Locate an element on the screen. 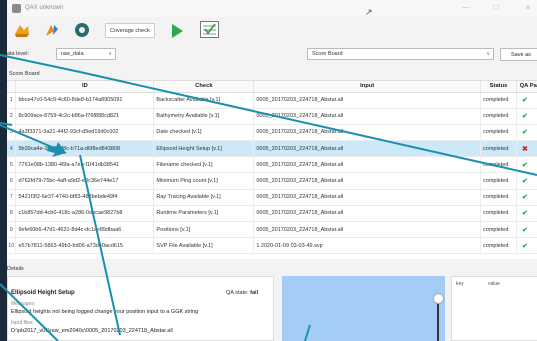 This screenshot has height=341, width=537. settings-gear-icon is located at coordinates (82, 30).